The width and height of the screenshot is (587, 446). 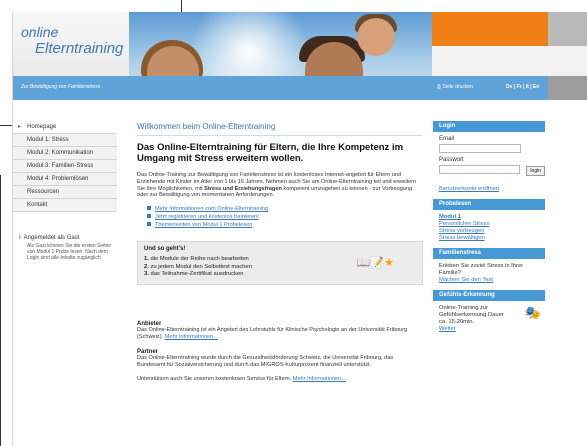 What do you see at coordinates (457, 87) in the screenshot?
I see `print-label: Seite drucken` at bounding box center [457, 87].